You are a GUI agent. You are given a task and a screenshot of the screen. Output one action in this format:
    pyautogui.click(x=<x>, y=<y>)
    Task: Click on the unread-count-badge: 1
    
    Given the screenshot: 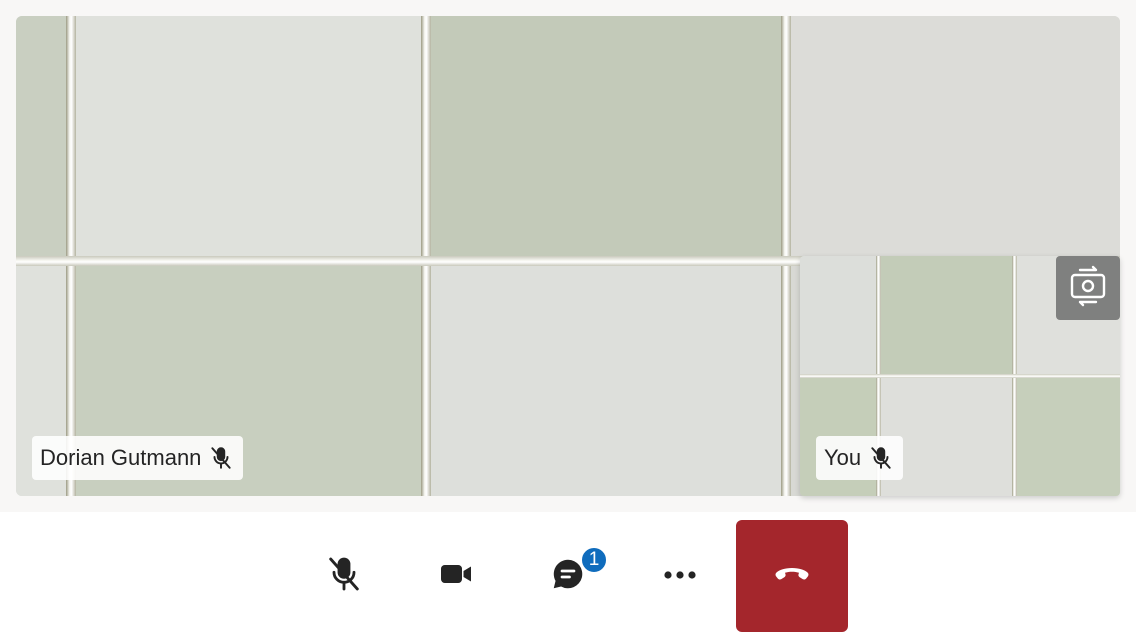 What is the action you would take?
    pyautogui.click(x=594, y=560)
    